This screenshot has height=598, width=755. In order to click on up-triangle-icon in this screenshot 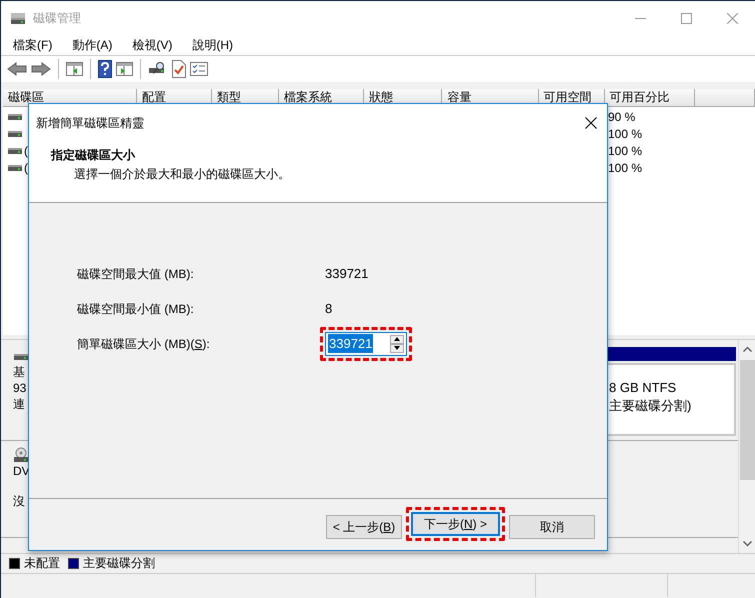, I will do `click(397, 339)`.